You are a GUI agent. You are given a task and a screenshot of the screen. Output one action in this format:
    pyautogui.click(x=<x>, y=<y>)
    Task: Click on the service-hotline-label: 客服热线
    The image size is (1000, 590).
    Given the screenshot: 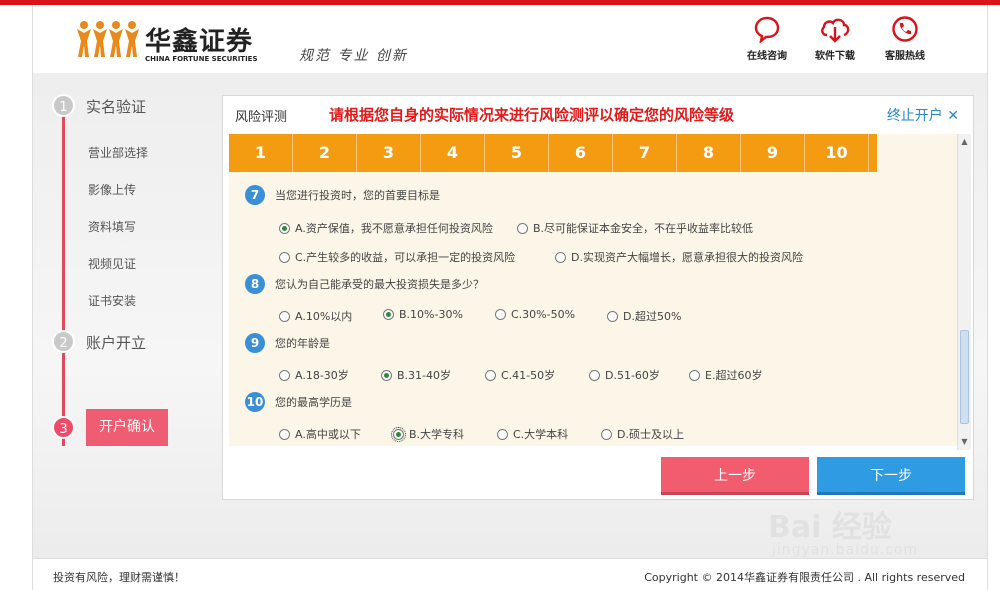 What is the action you would take?
    pyautogui.click(x=905, y=56)
    